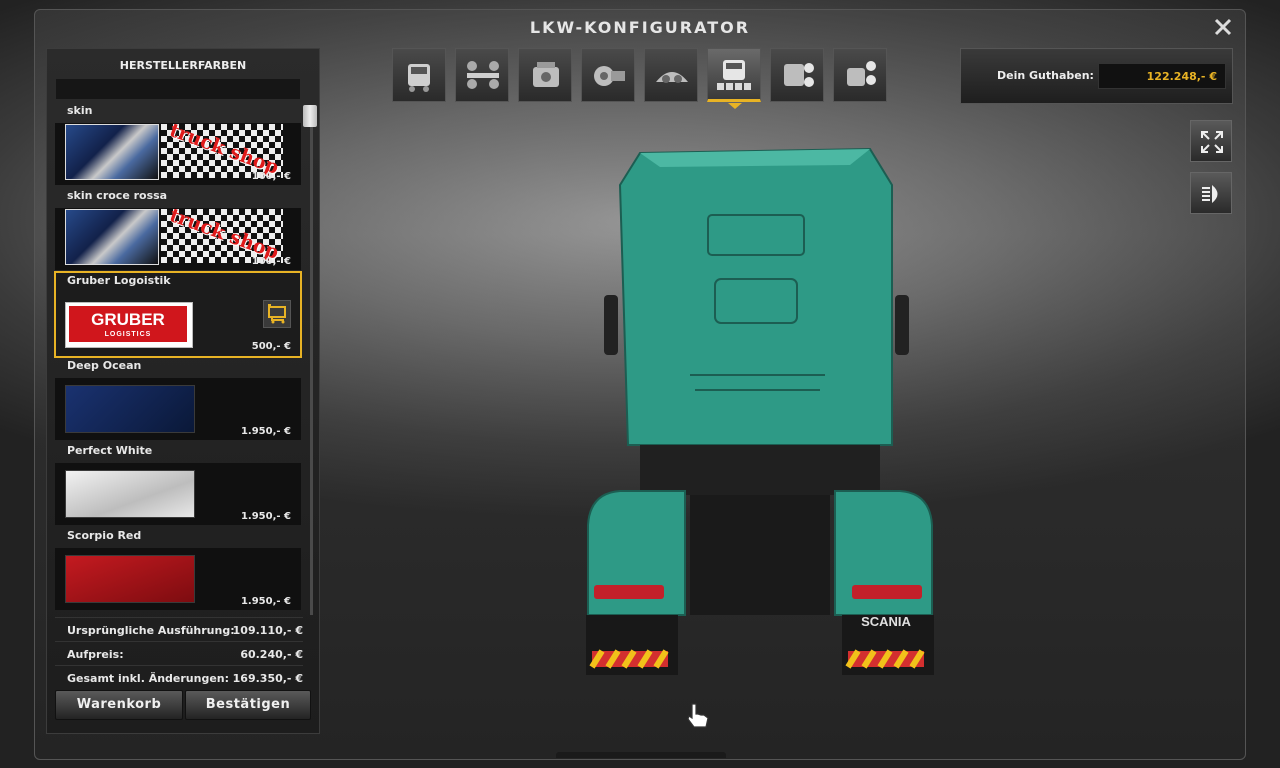  I want to click on paint-item-deep-ocean: Deep Ocean 1.950,- €, so click(178, 399).